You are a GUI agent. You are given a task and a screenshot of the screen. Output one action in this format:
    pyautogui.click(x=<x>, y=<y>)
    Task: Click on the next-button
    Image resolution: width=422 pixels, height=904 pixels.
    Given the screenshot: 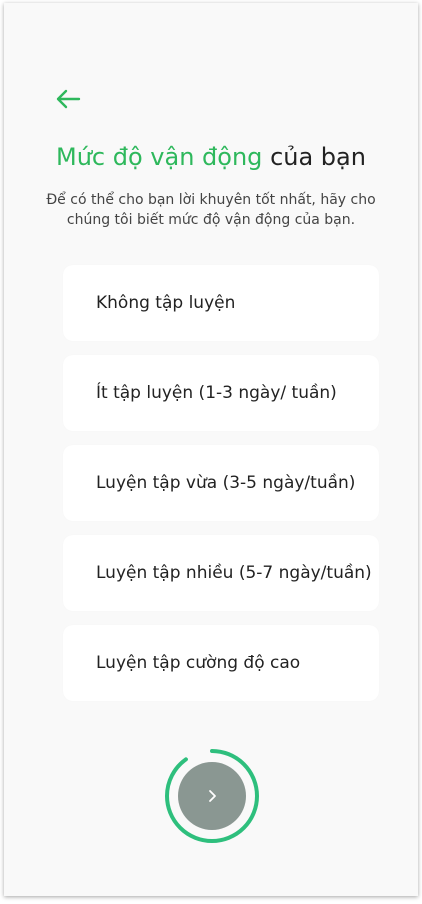 What is the action you would take?
    pyautogui.click(x=212, y=796)
    